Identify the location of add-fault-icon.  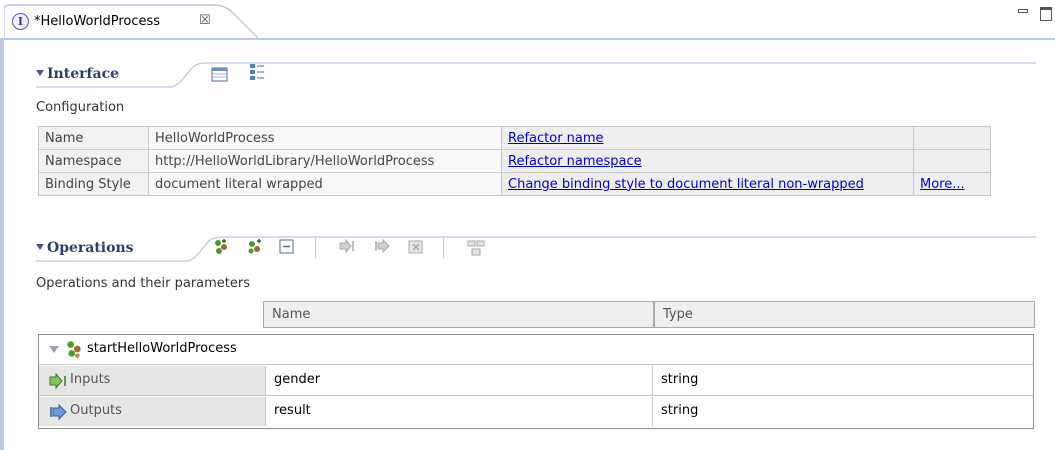
(287, 247).